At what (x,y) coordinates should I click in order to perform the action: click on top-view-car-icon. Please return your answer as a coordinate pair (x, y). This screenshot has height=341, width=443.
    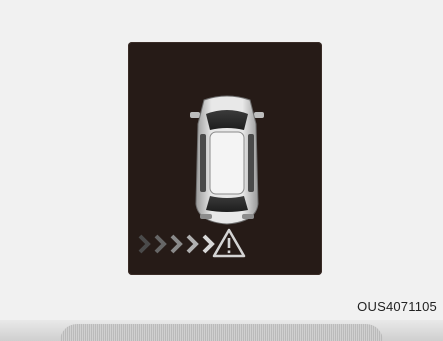
    Looking at the image, I should click on (227, 160).